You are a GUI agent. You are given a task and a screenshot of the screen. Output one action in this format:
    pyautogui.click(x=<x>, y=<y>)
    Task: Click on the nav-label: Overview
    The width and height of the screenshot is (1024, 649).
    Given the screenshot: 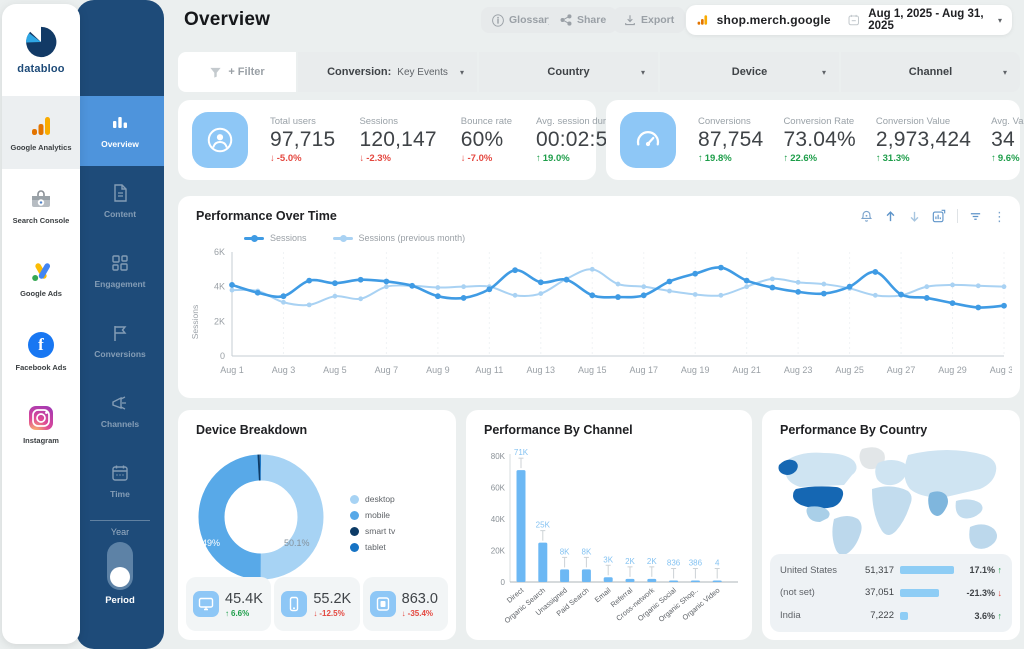 What is the action you would take?
    pyautogui.click(x=120, y=144)
    